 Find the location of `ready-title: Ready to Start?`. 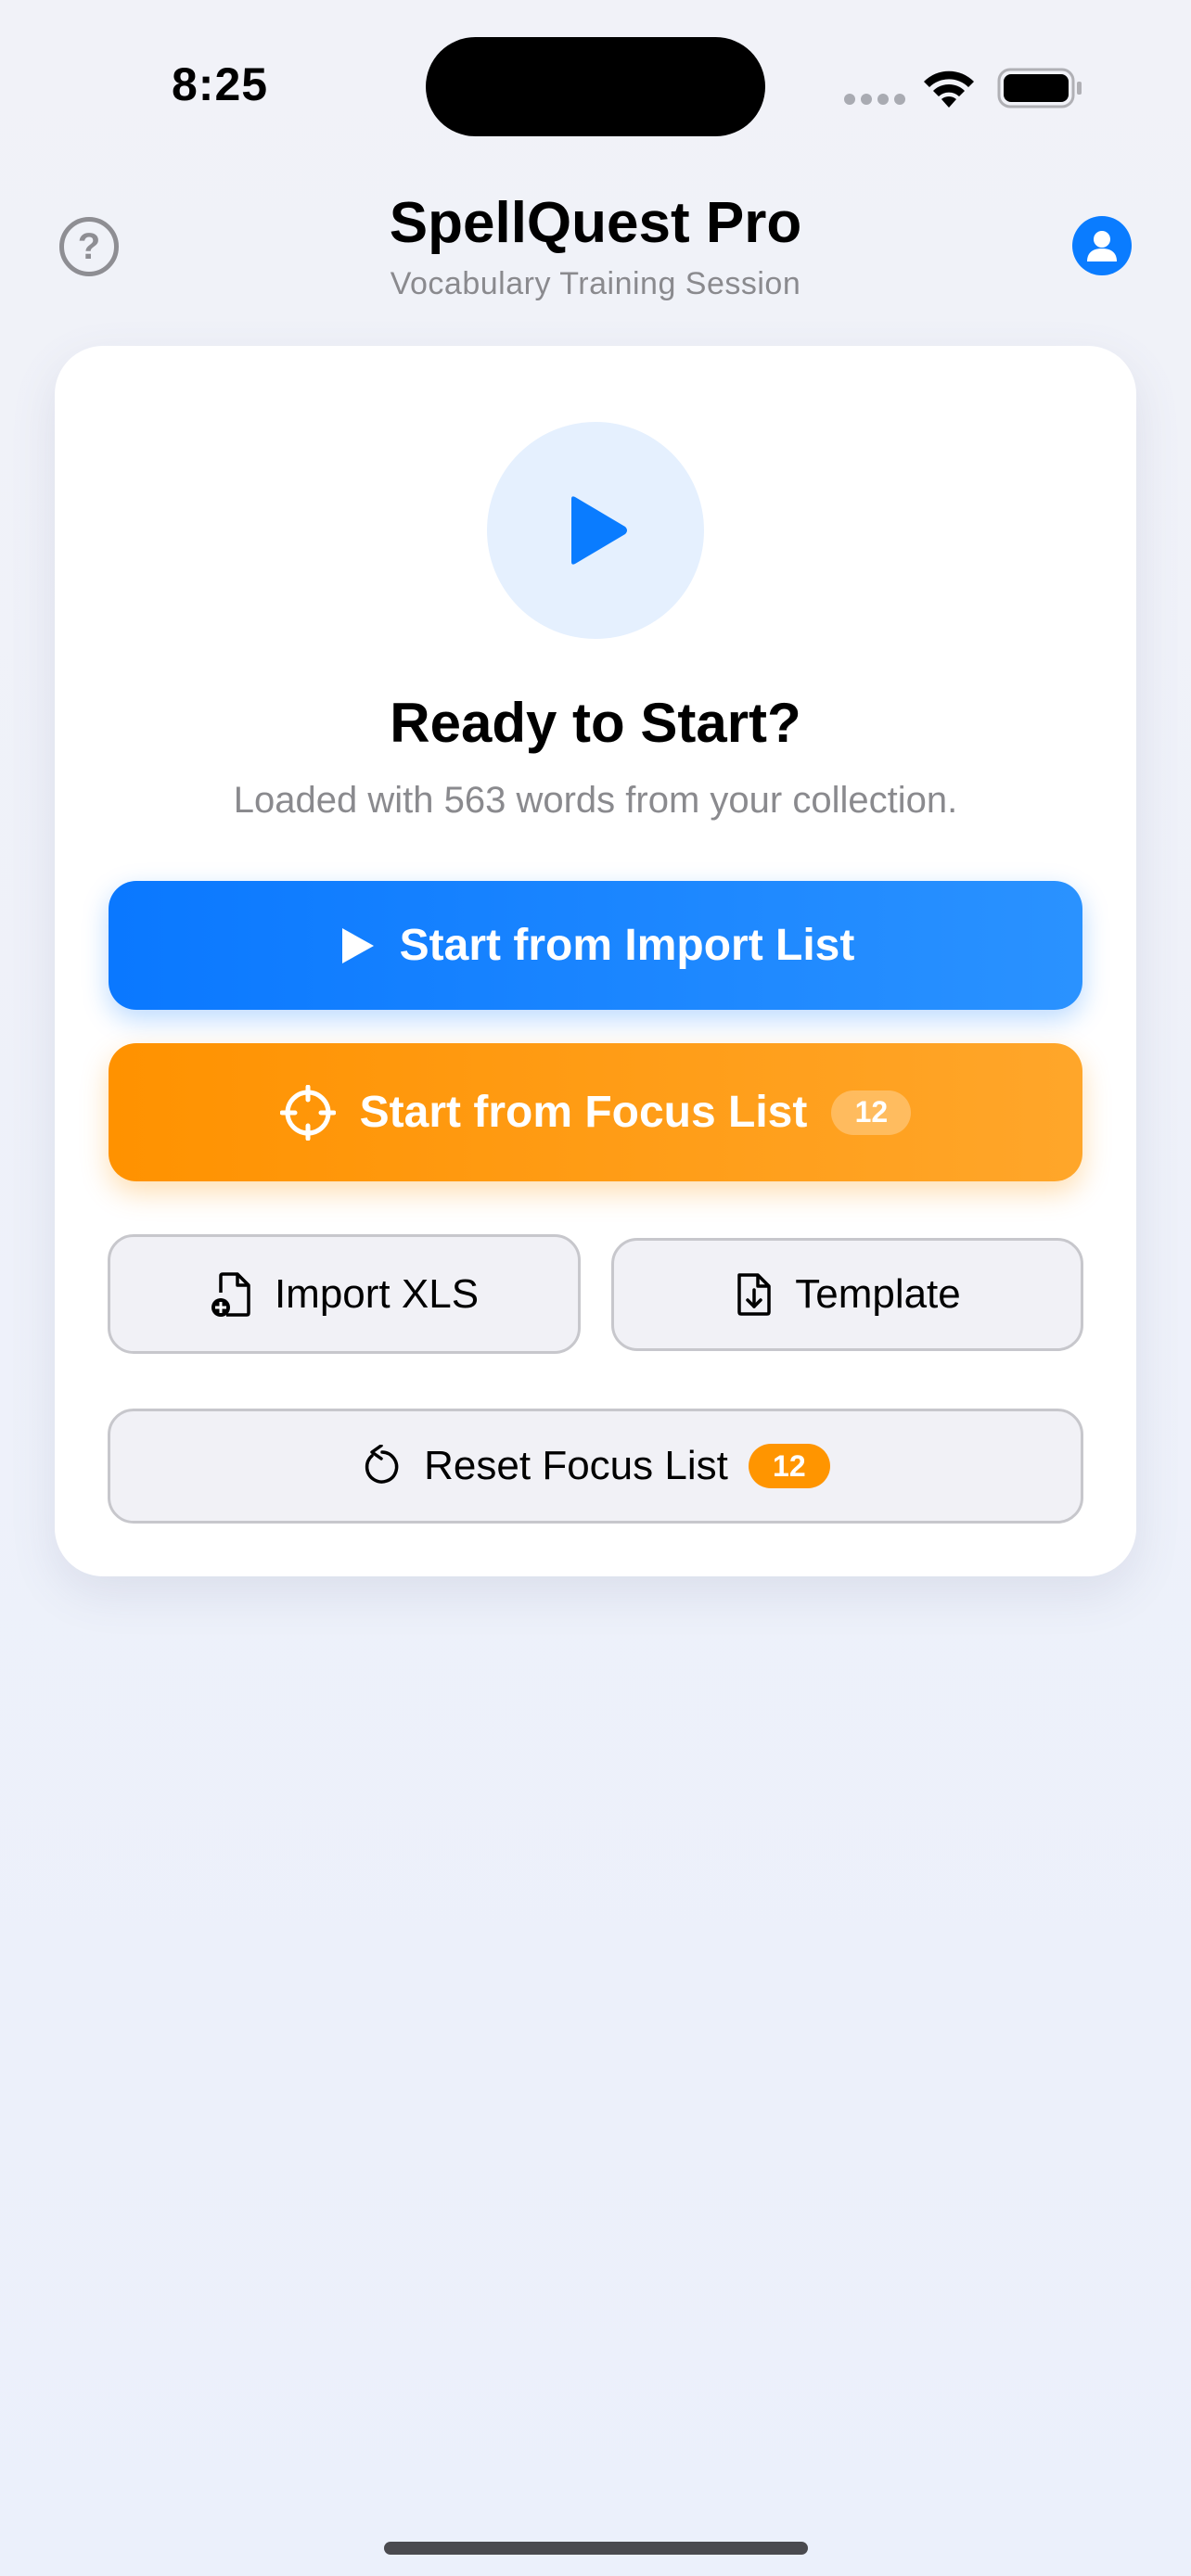

ready-title: Ready to Start? is located at coordinates (595, 723).